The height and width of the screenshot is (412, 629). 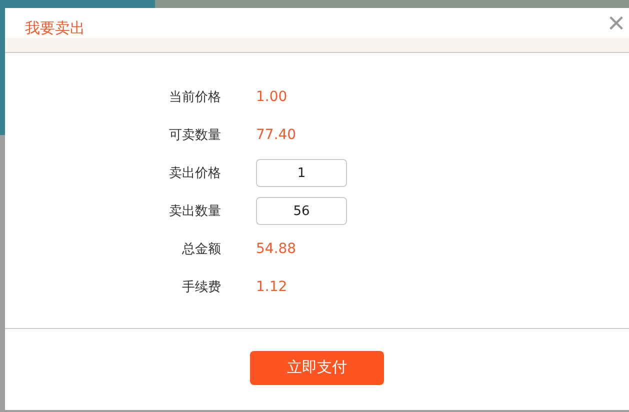 I want to click on dialog-title: 我要卖出, so click(x=54, y=29).